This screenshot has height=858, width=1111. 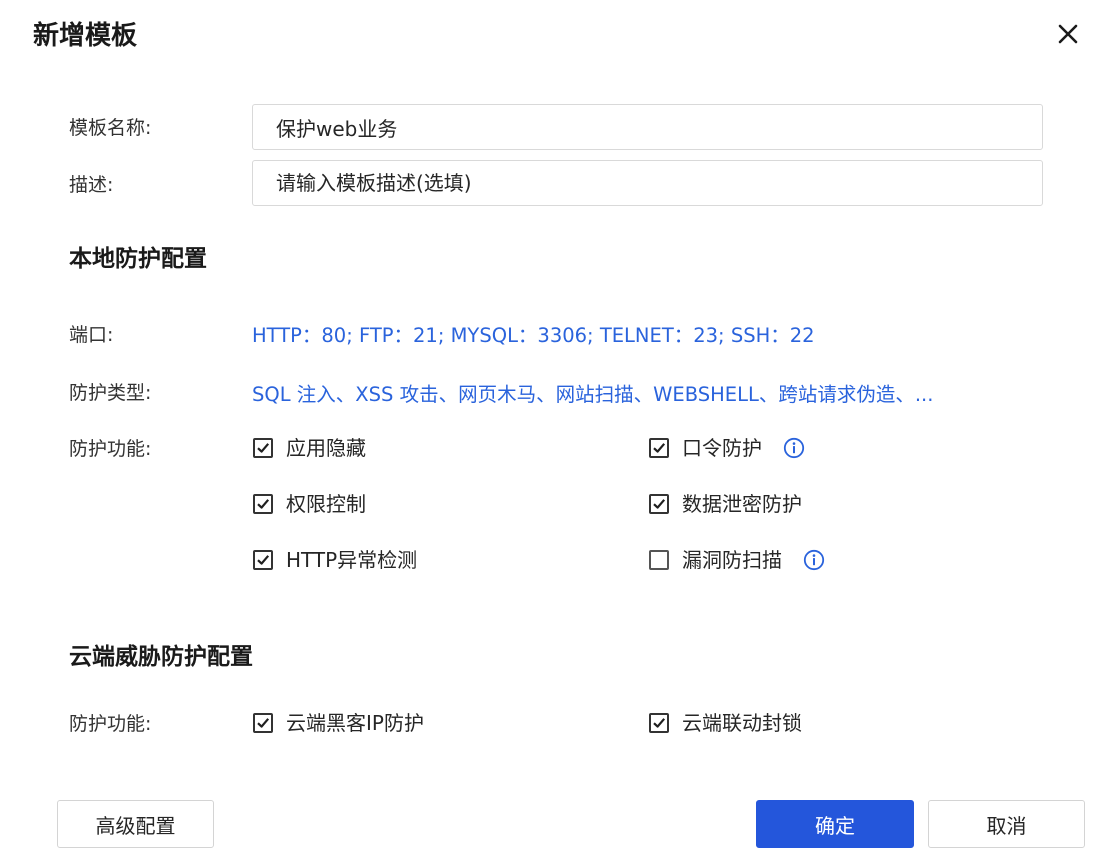 I want to click on ports-label: 端口:, so click(x=91, y=335).